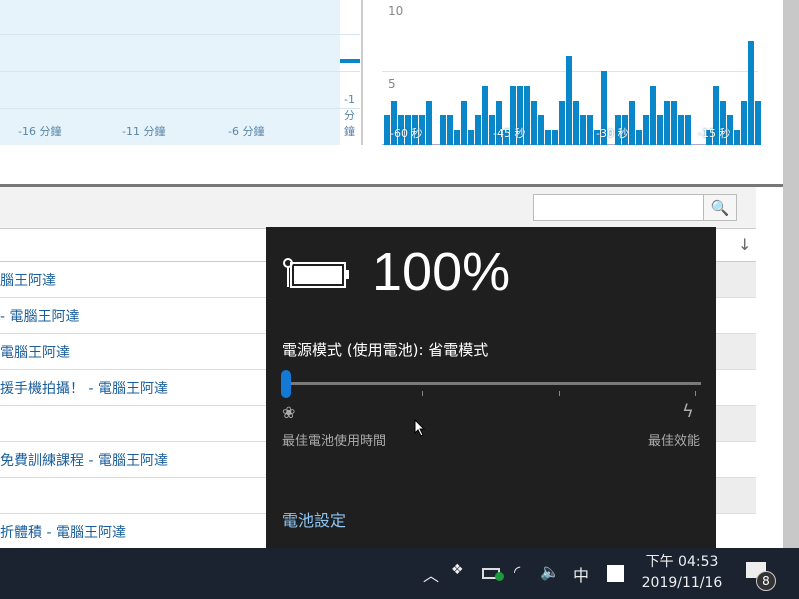  What do you see at coordinates (144, 131) in the screenshot?
I see `x-tick: -11 分鐘` at bounding box center [144, 131].